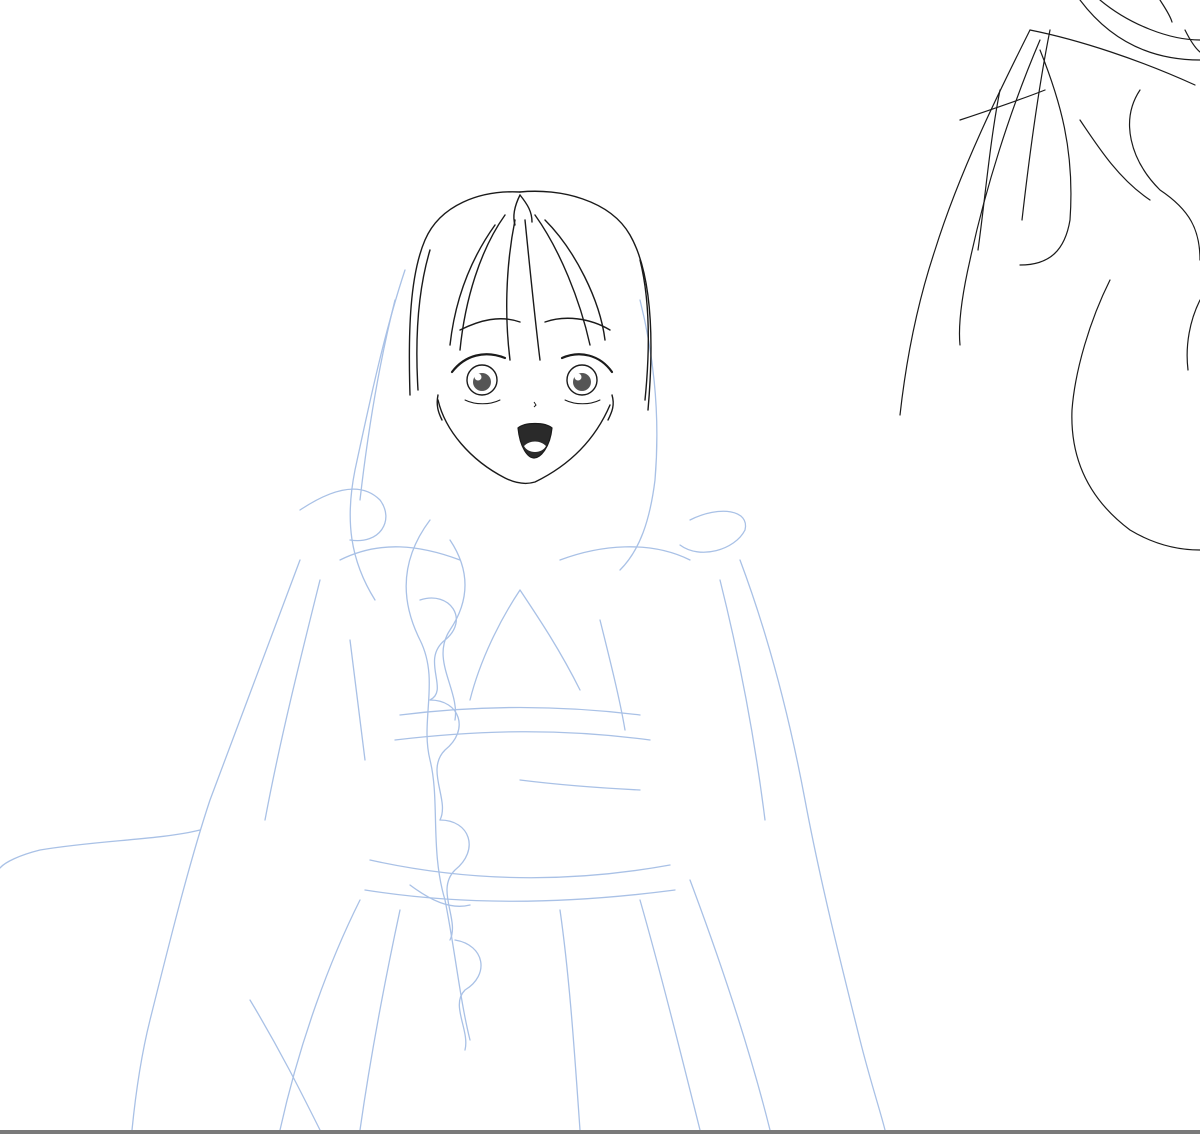 This screenshot has height=1134, width=1200. What do you see at coordinates (1049, 275) in the screenshot?
I see `second-figure-sketch` at bounding box center [1049, 275].